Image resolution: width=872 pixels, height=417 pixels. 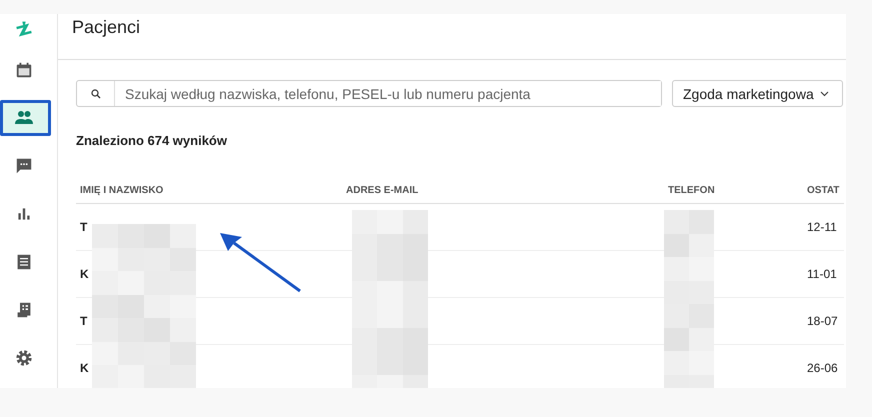 What do you see at coordinates (757, 93) in the screenshot?
I see `filter-dropdown: Zgoda marketingowa` at bounding box center [757, 93].